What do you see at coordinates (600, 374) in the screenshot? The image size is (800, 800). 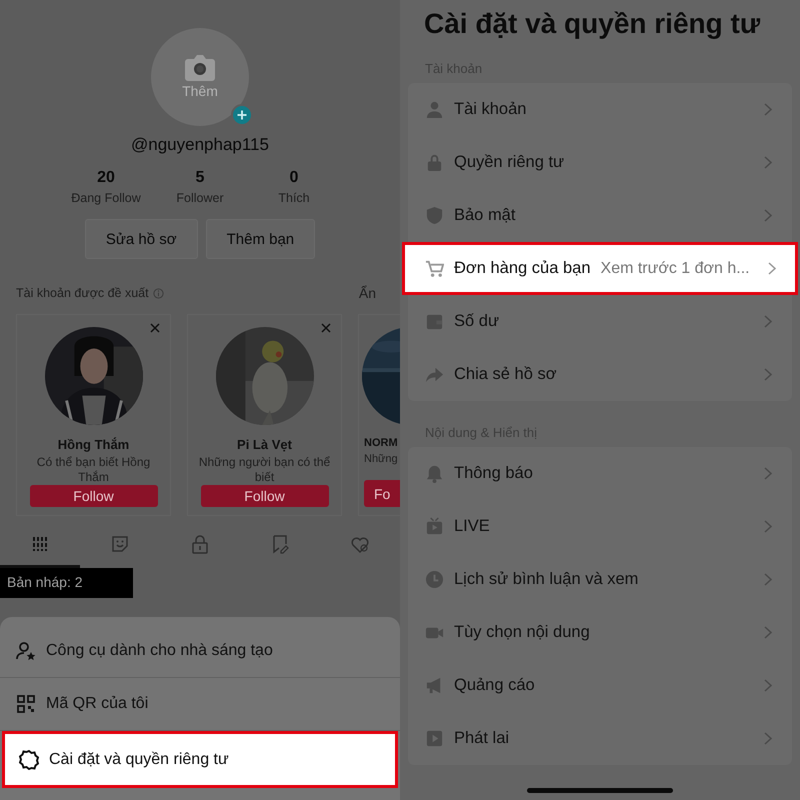 I see `settings-row: Chia sẻ hồ sơ` at bounding box center [600, 374].